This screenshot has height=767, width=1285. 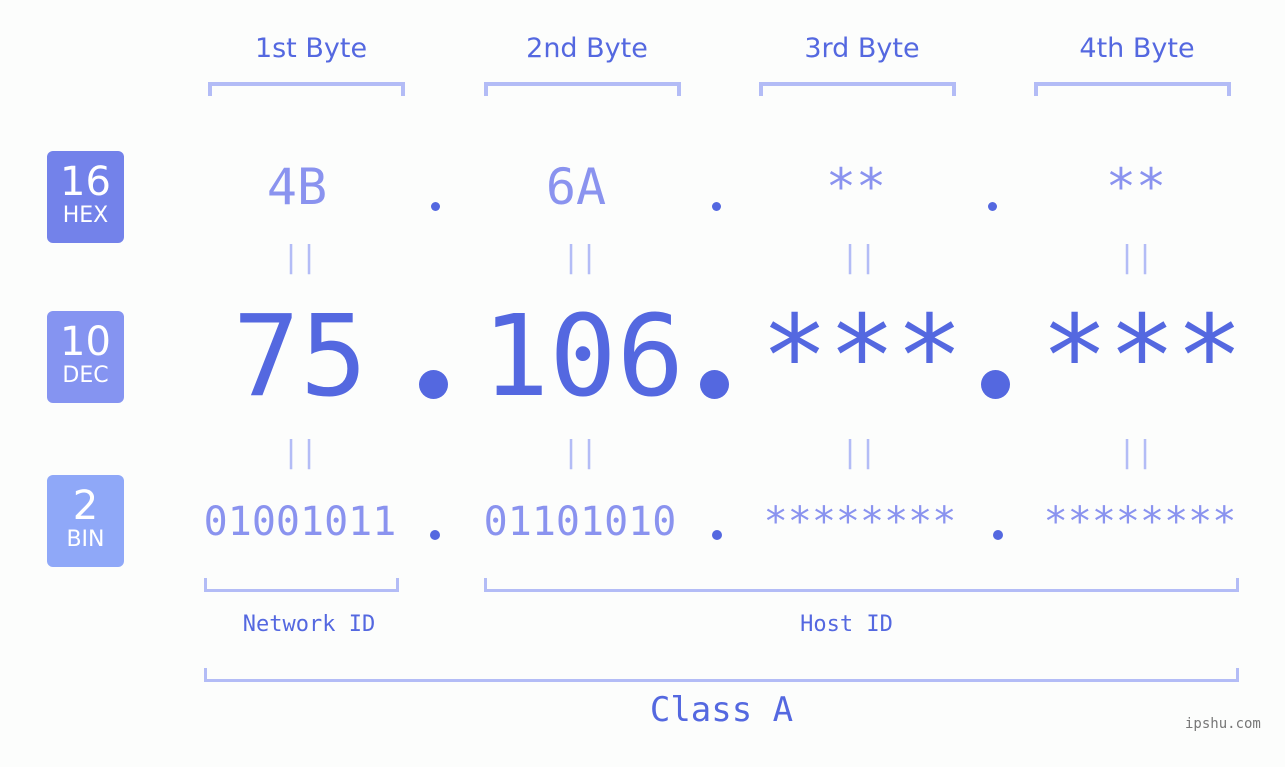 I want to click on byte-header-4: 4th Byte, so click(x=1137, y=48).